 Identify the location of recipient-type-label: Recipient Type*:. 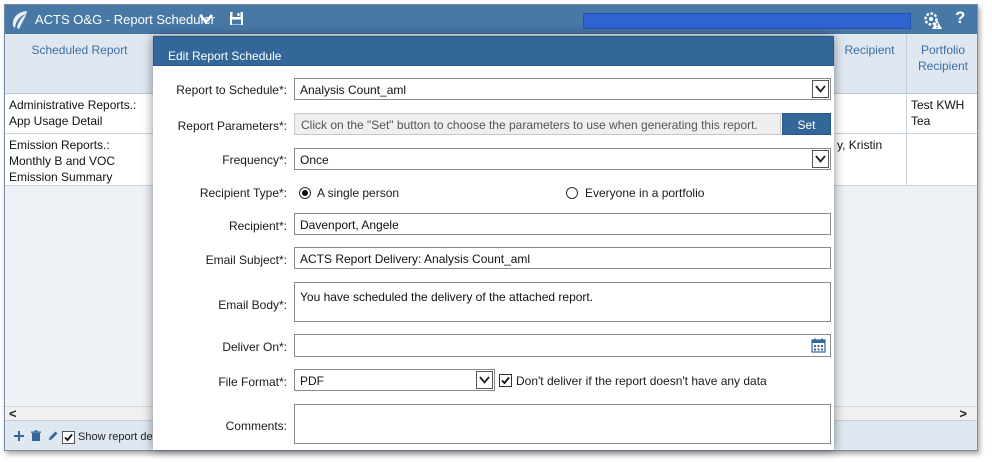
(243, 193).